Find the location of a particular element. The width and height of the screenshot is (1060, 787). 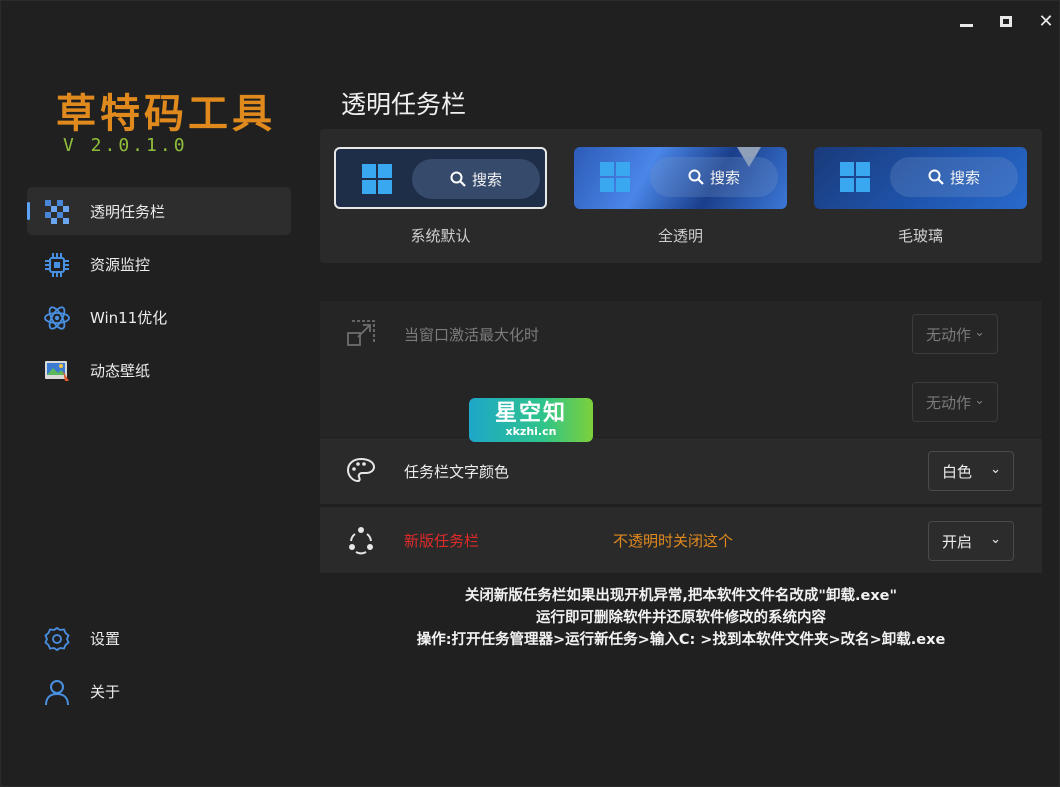

sidebar-item-label: 设置 is located at coordinates (105, 638).